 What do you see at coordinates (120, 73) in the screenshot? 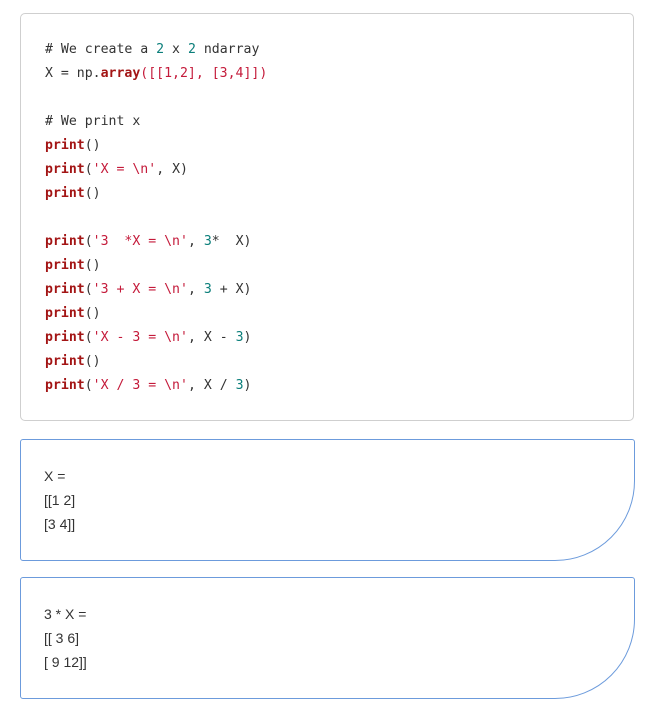
I see `code-token: array` at bounding box center [120, 73].